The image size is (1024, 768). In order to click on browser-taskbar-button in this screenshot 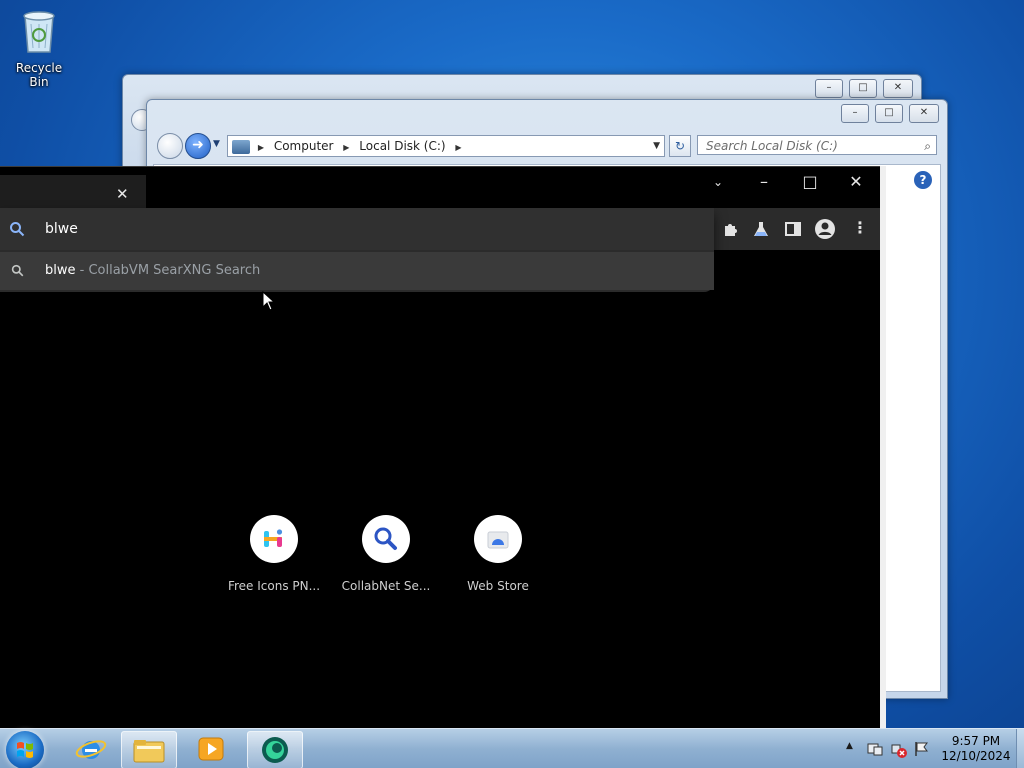, I will do `click(275, 749)`.